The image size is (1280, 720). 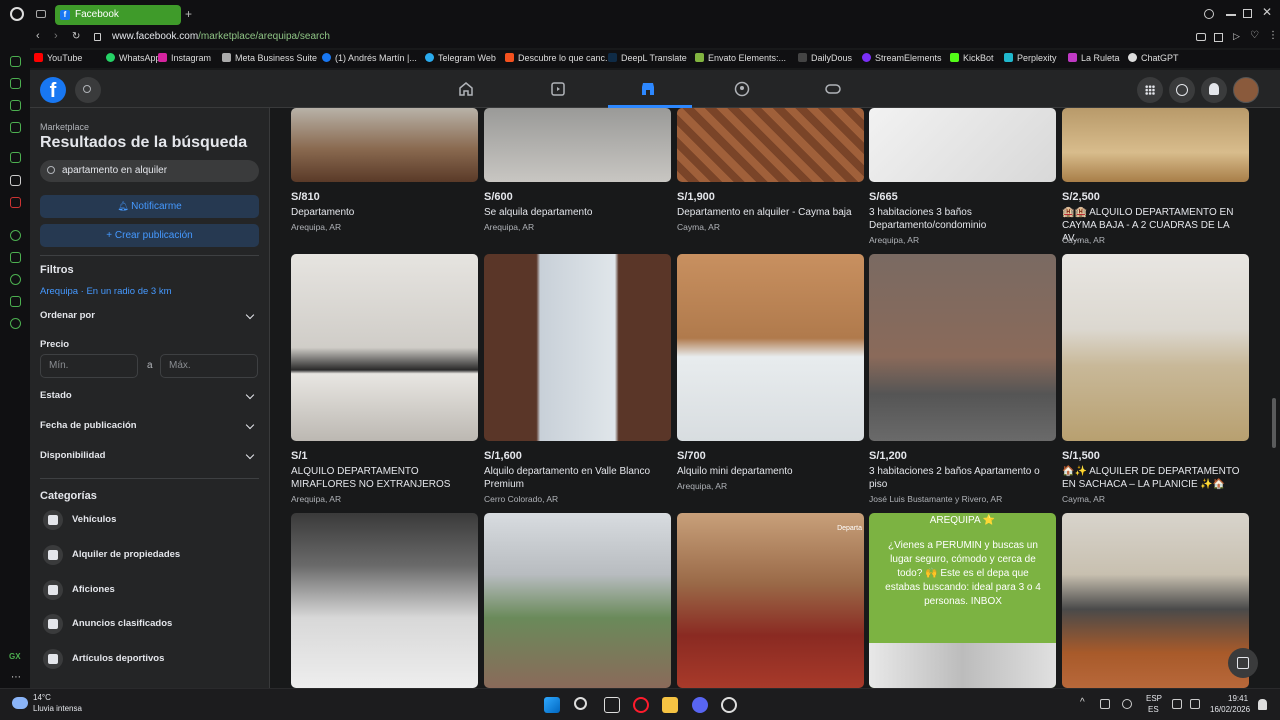 What do you see at coordinates (15, 279) in the screenshot?
I see `rail-clock-icon` at bounding box center [15, 279].